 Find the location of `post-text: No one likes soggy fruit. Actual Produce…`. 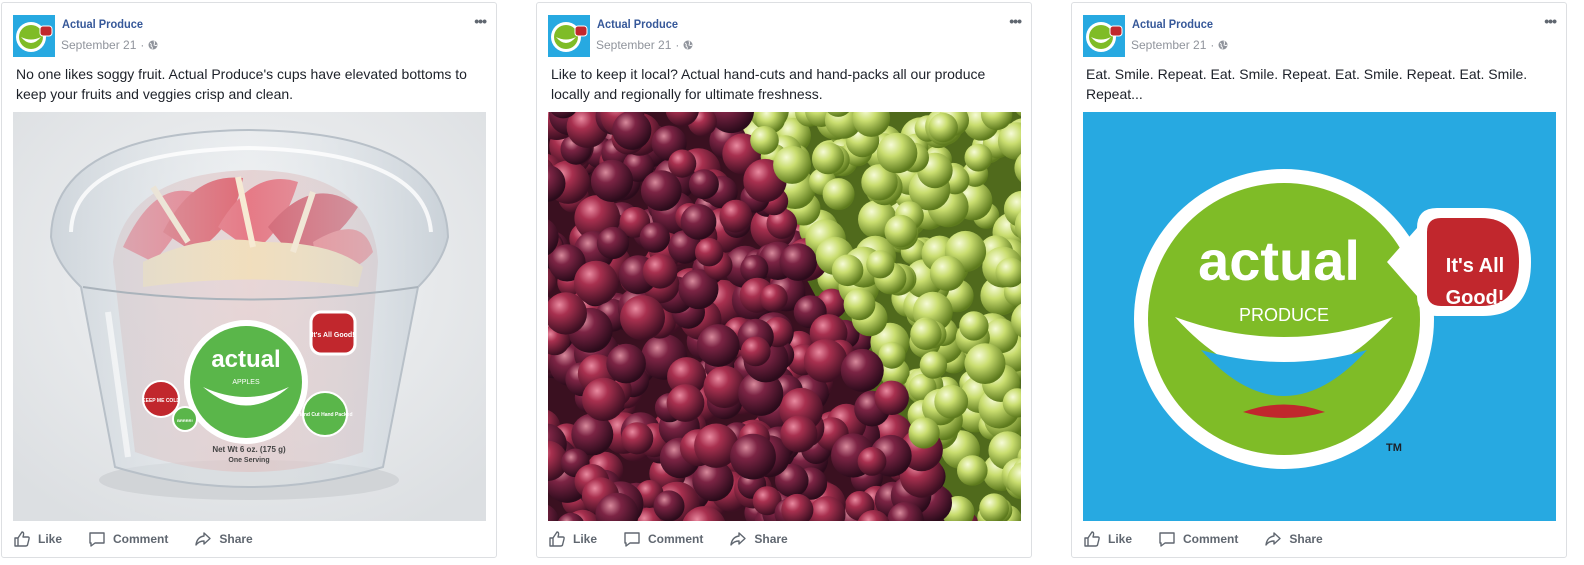

post-text: No one likes soggy fruit. Actual Produce… is located at coordinates (241, 84).